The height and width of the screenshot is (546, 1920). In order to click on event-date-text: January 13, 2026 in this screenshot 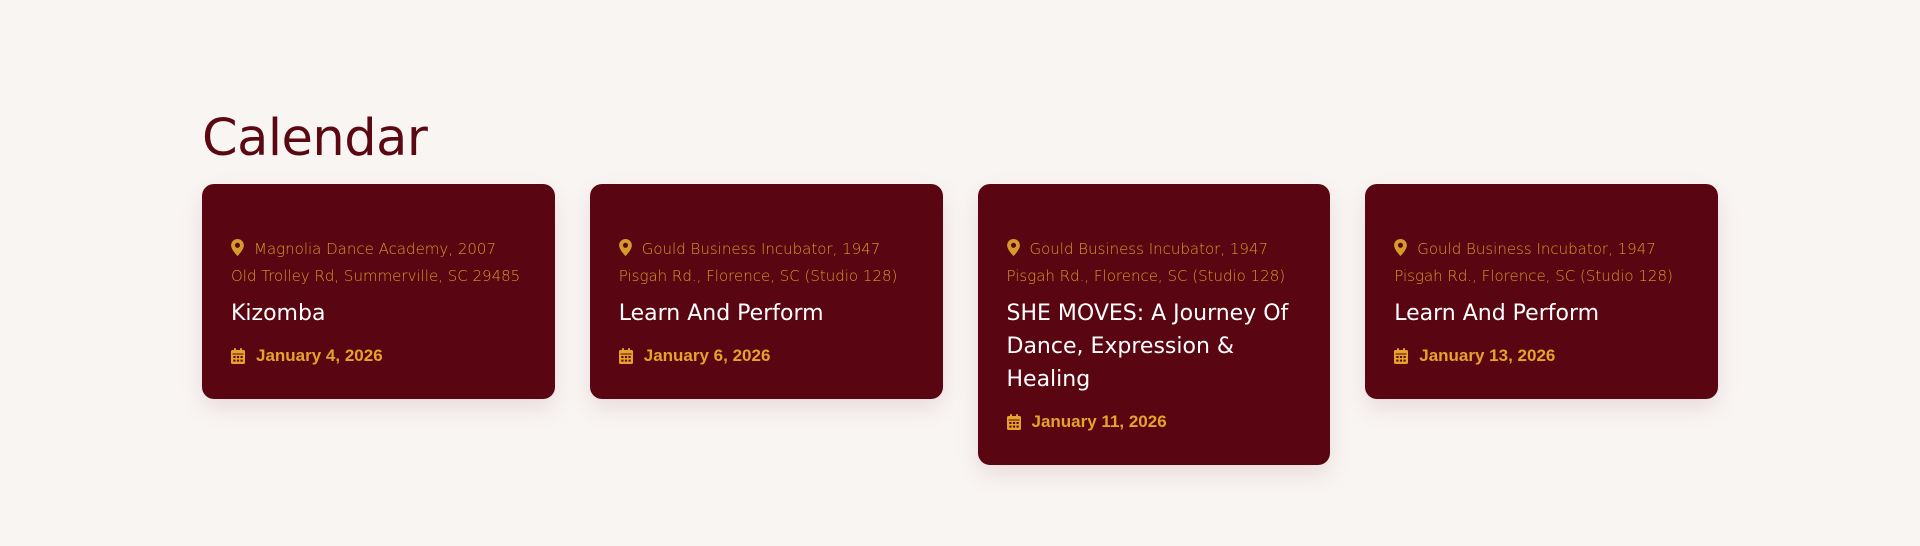, I will do `click(1487, 355)`.